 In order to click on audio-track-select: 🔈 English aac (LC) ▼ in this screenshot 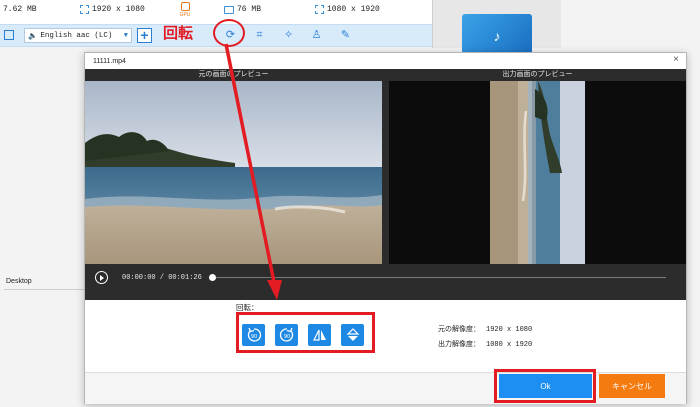, I will do `click(78, 35)`.